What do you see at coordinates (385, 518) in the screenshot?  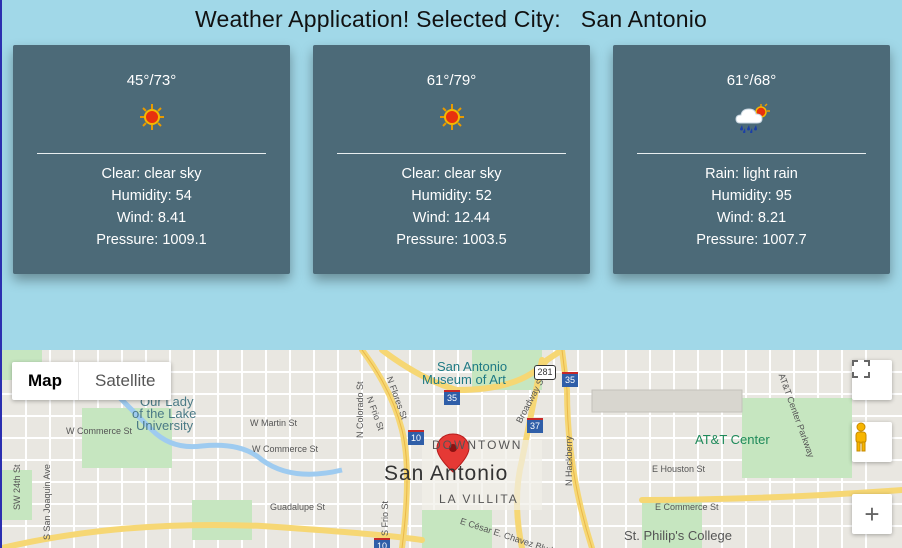 I see `map-label-street: S Frio St` at bounding box center [385, 518].